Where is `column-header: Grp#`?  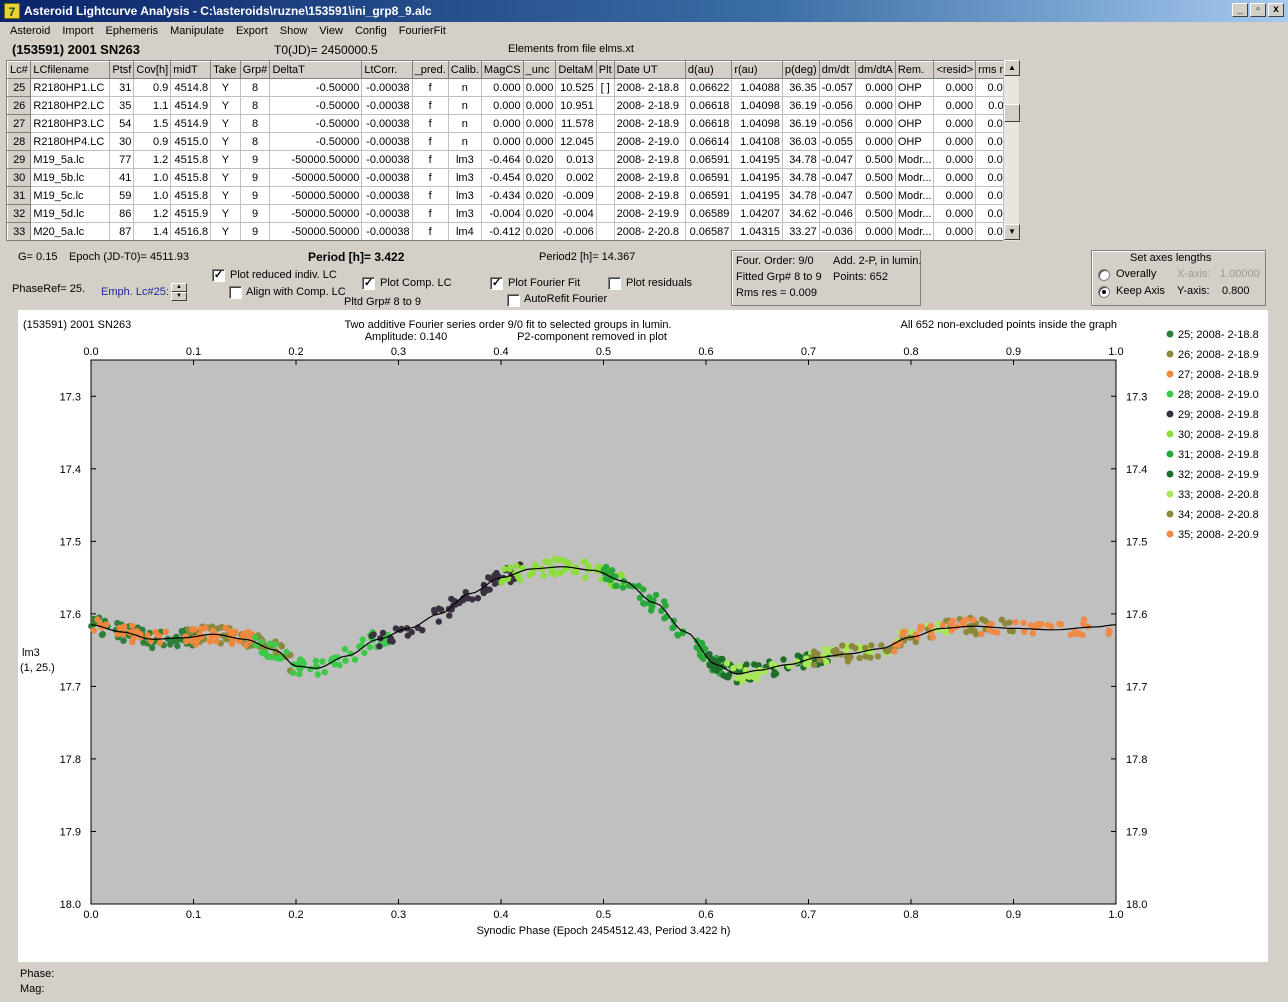
column-header: Grp# is located at coordinates (255, 70).